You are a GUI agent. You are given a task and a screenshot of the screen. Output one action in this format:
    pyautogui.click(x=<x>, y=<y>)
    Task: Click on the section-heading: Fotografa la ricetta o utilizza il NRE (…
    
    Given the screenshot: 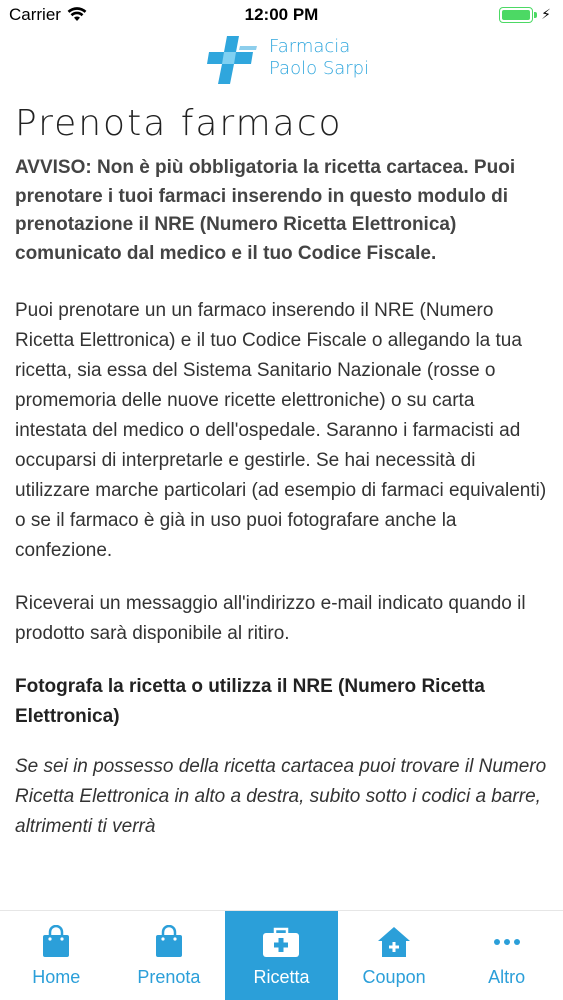 What is the action you would take?
    pyautogui.click(x=250, y=701)
    